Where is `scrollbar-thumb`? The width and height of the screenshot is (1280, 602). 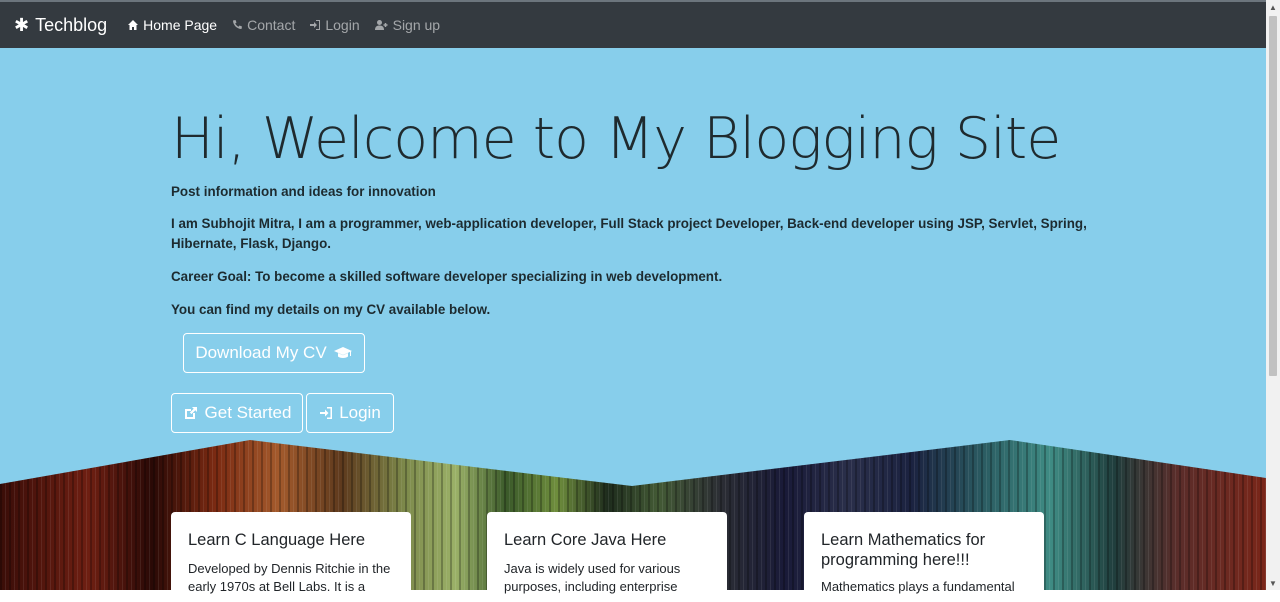 scrollbar-thumb is located at coordinates (1273, 196).